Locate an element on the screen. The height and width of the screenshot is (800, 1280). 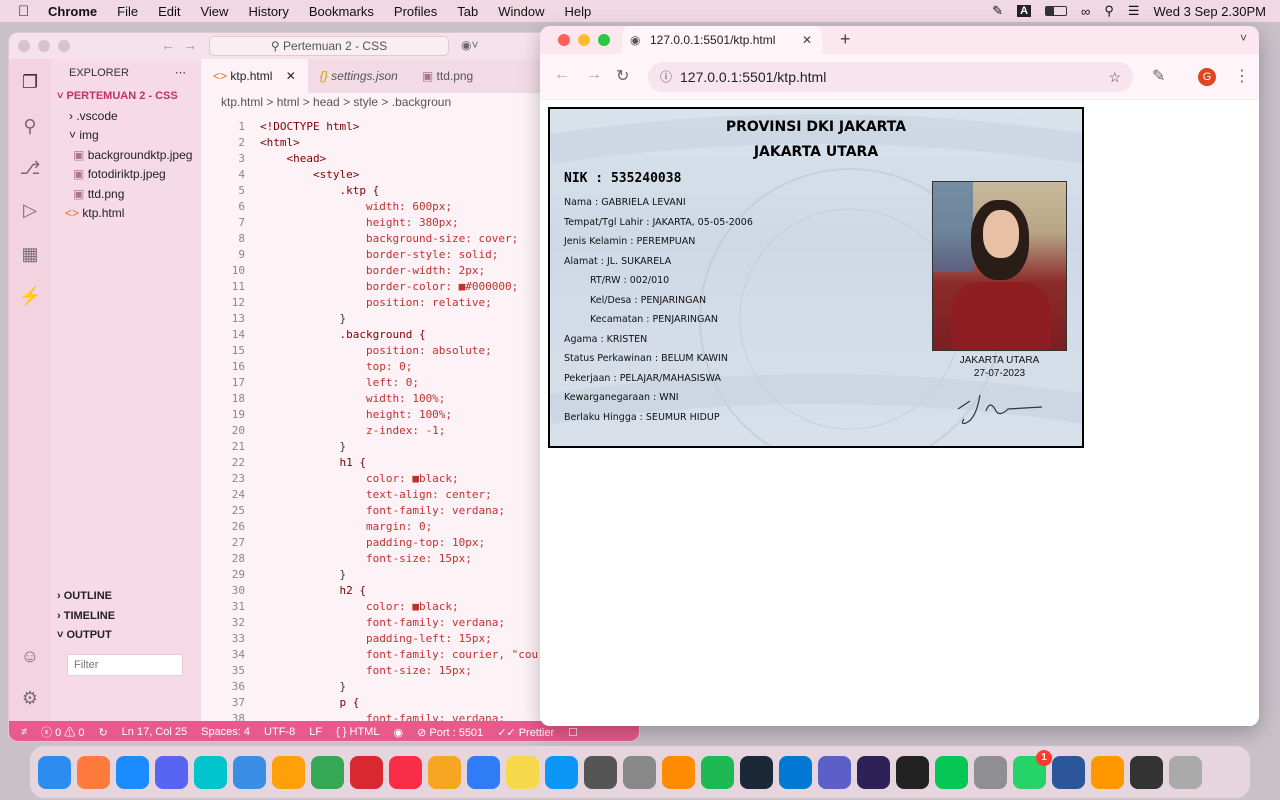
extensions-icon: ▦ is located at coordinates (30, 254).